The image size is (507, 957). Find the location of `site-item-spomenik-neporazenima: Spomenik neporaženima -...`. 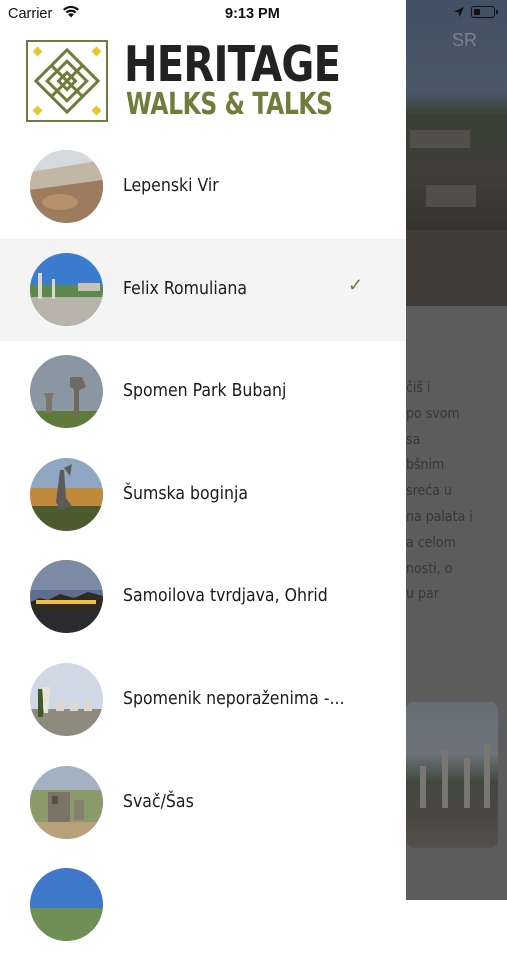

site-item-spomenik-neporazenima: Spomenik neporaženima -... is located at coordinates (203, 700).